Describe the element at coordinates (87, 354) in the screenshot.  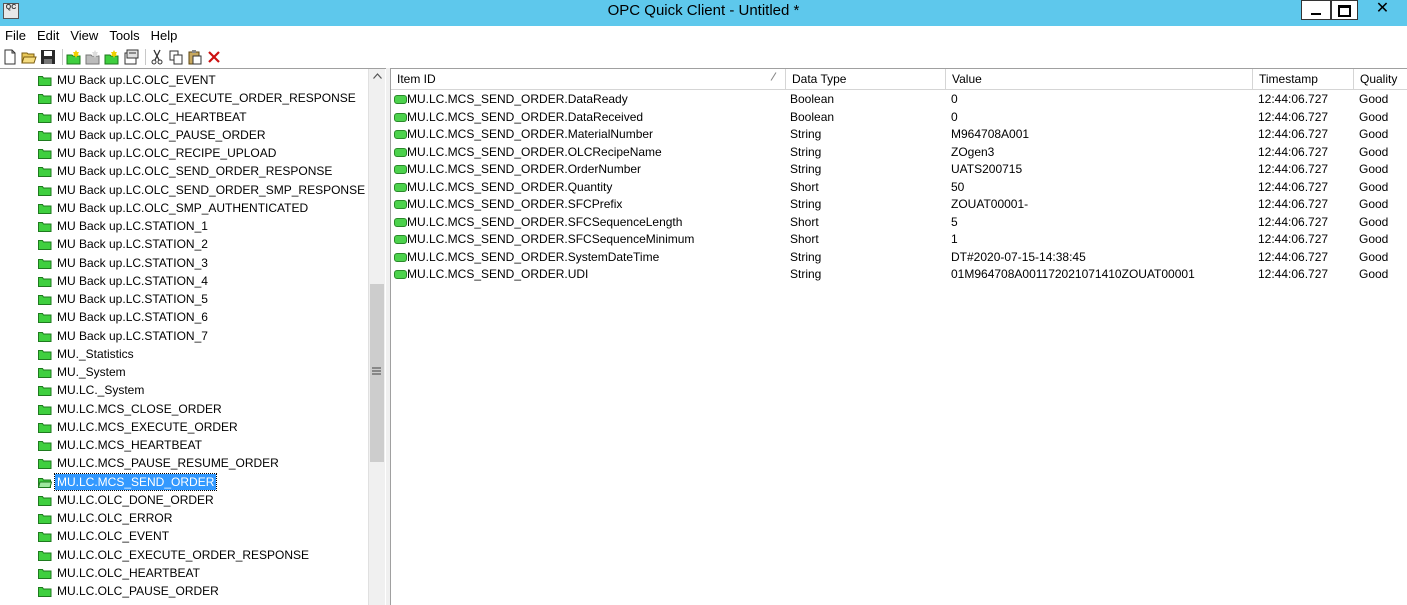
I see `tree-item: MU._Statistics` at that location.